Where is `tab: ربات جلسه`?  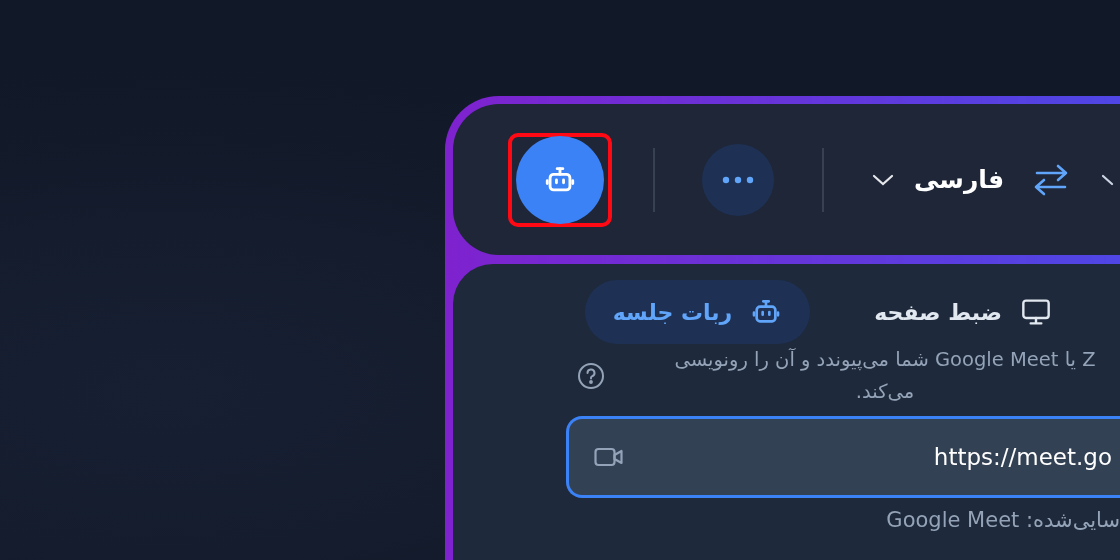
tab: ربات جلسه is located at coordinates (697, 312).